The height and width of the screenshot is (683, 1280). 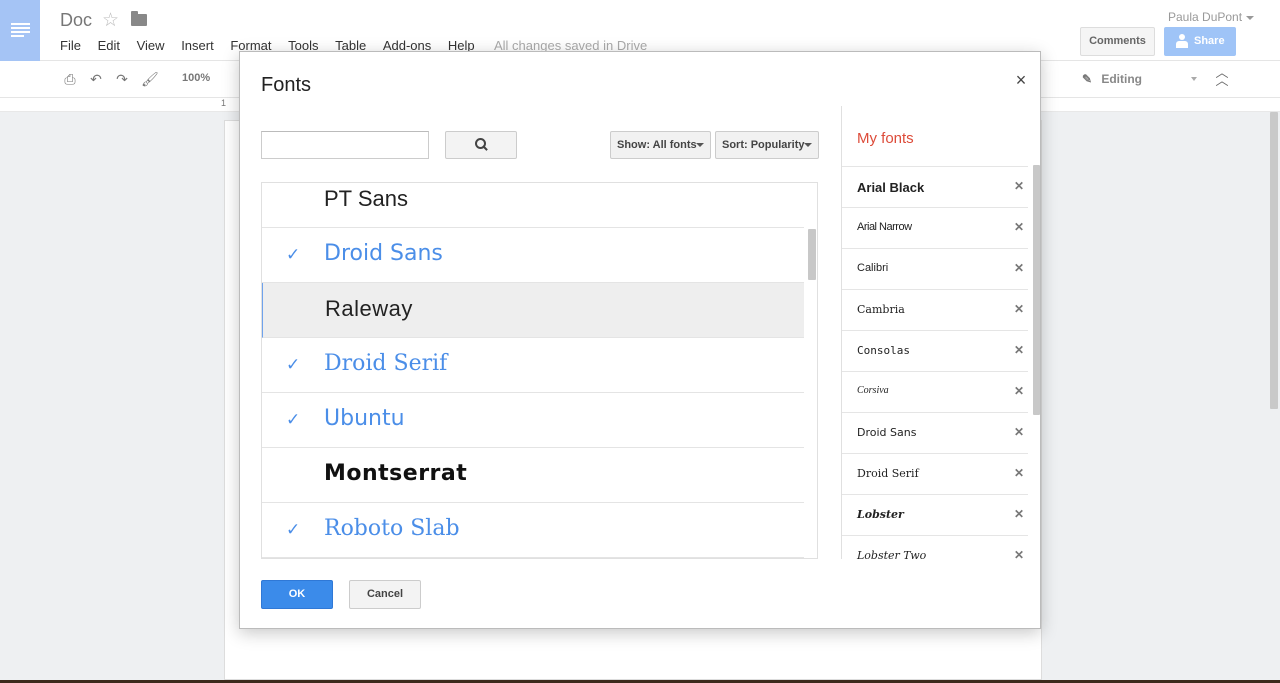 What do you see at coordinates (366, 198) in the screenshot?
I see `font-name: PT Sans` at bounding box center [366, 198].